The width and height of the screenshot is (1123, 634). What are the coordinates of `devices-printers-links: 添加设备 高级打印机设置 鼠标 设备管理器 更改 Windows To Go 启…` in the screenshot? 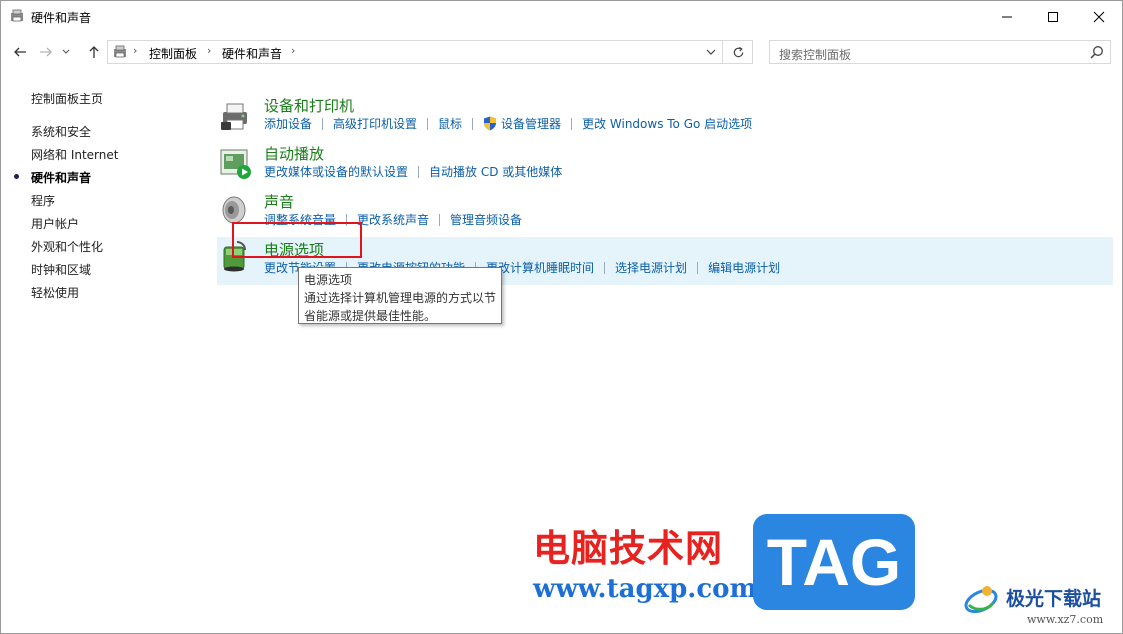 It's located at (508, 123).